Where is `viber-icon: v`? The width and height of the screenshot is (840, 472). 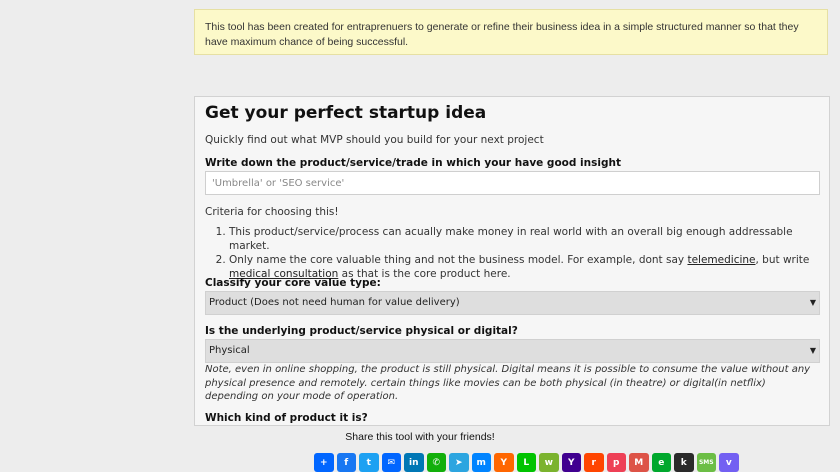 viber-icon: v is located at coordinates (729, 462).